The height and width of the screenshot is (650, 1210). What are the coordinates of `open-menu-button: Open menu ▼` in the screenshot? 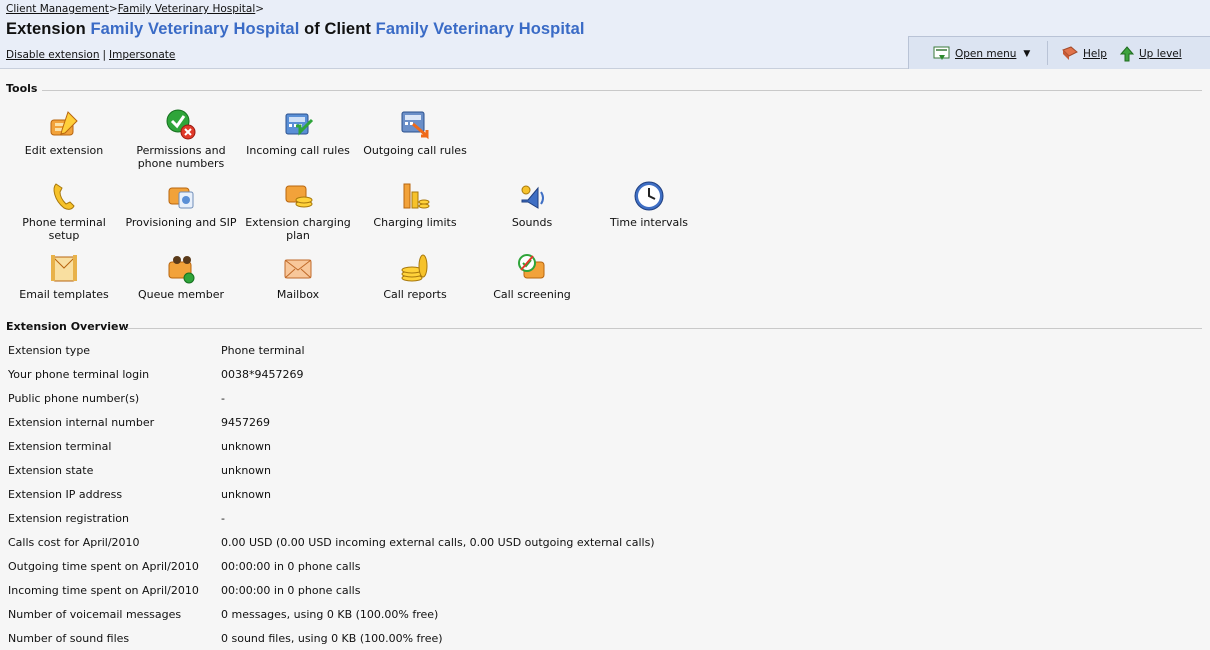 It's located at (981, 54).